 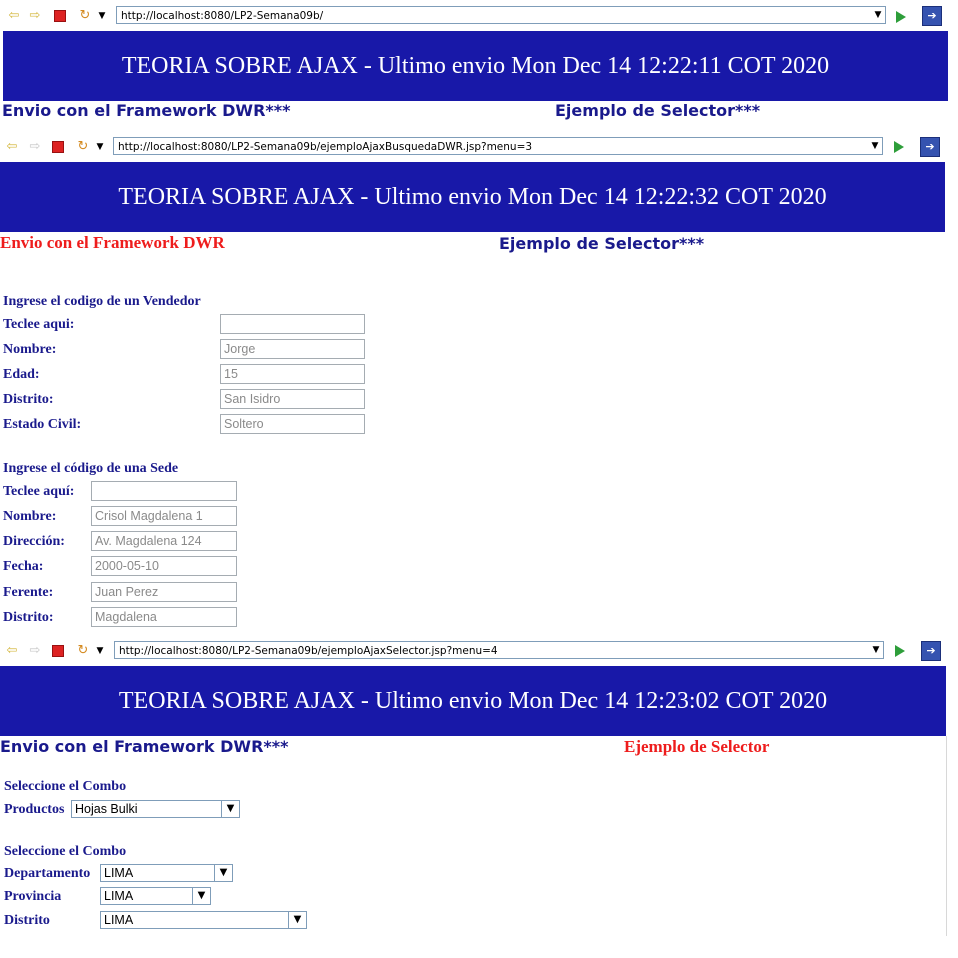 I want to click on combo2-heading: Seleccione el Combo, so click(x=65, y=851).